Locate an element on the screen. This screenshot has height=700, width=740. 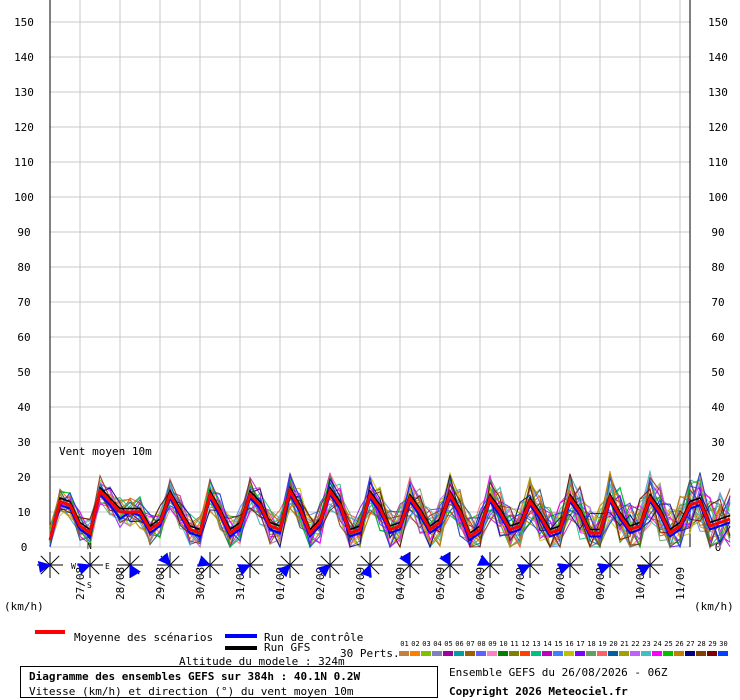
y-tick-label-left: 20 is located at coordinates (23, 477).